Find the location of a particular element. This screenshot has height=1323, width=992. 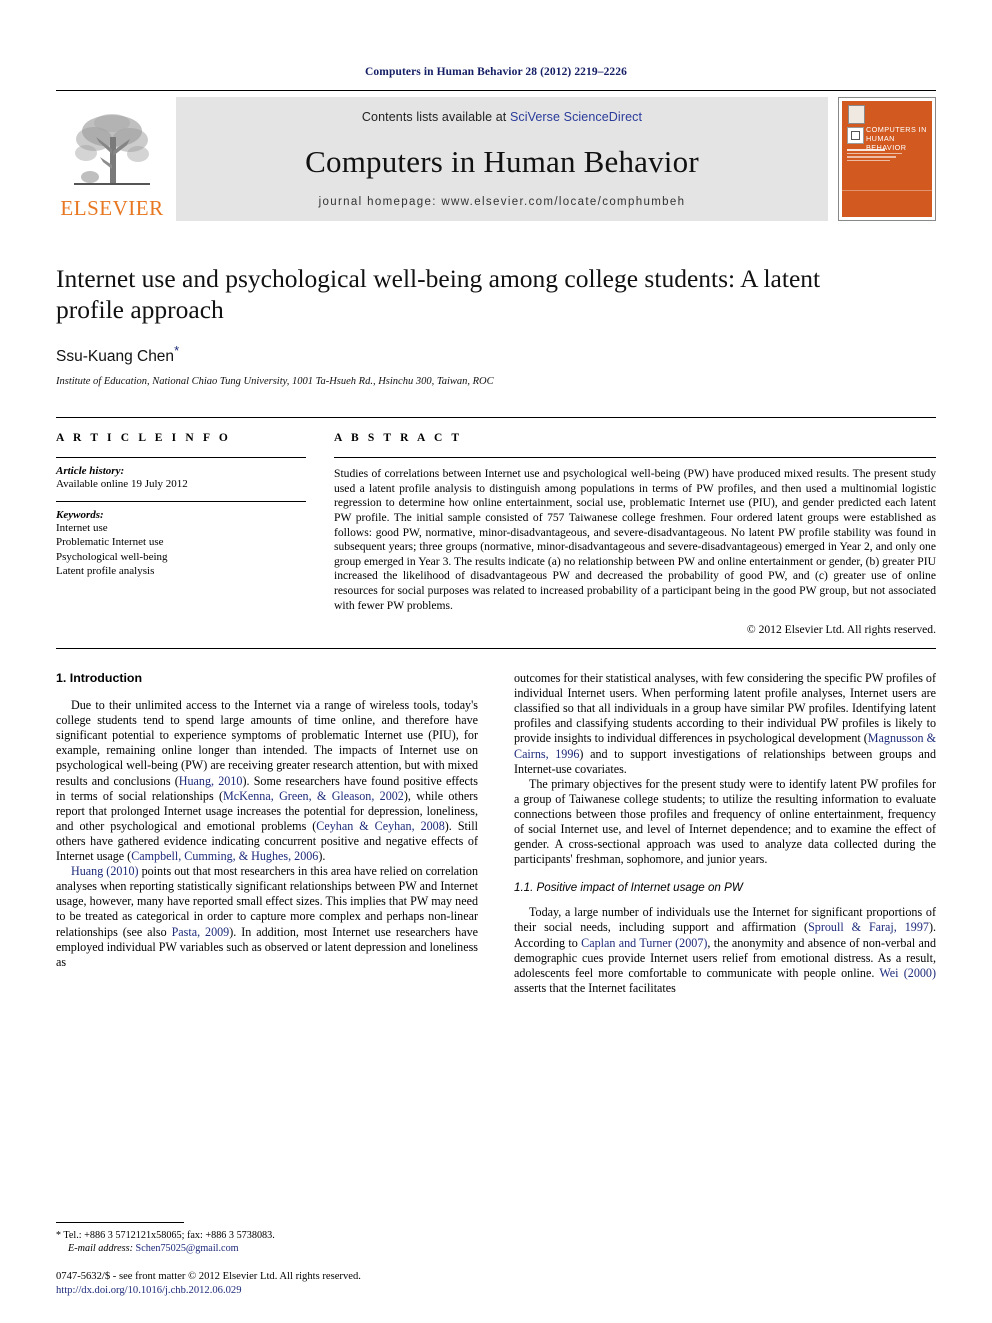

journal-cover-thumbnail: COMPUTERS IN HUMAN BEHAVIOR is located at coordinates (887, 159).